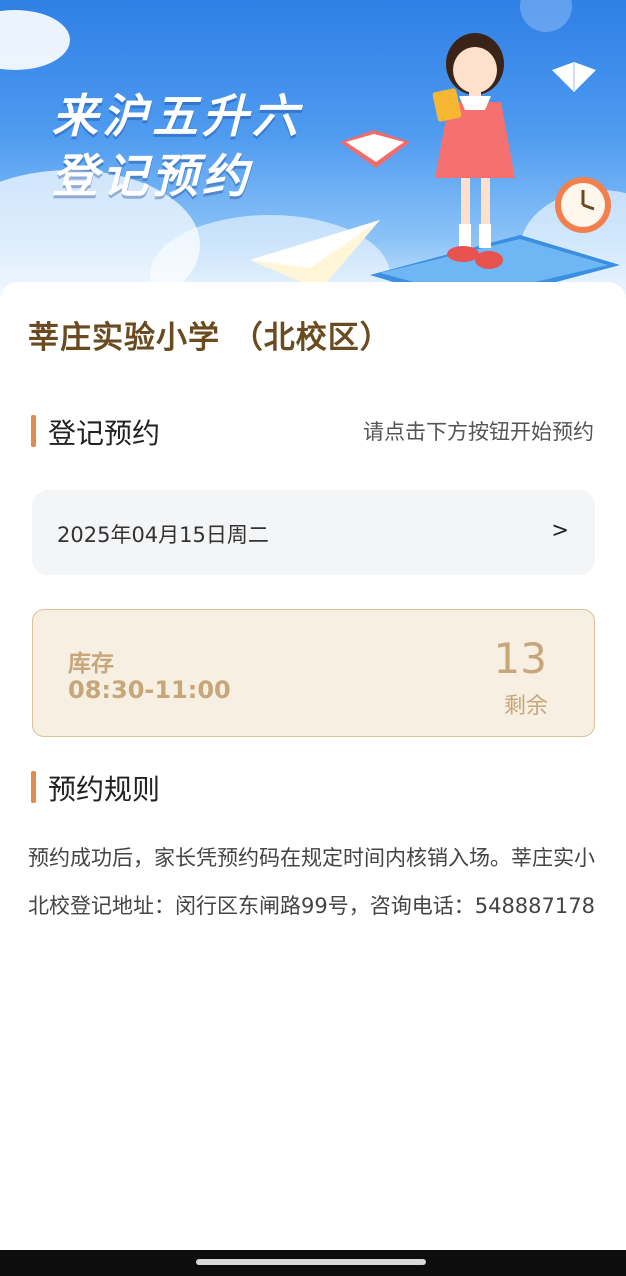  I want to click on slot-time: 08:30-11:00, so click(149, 690).